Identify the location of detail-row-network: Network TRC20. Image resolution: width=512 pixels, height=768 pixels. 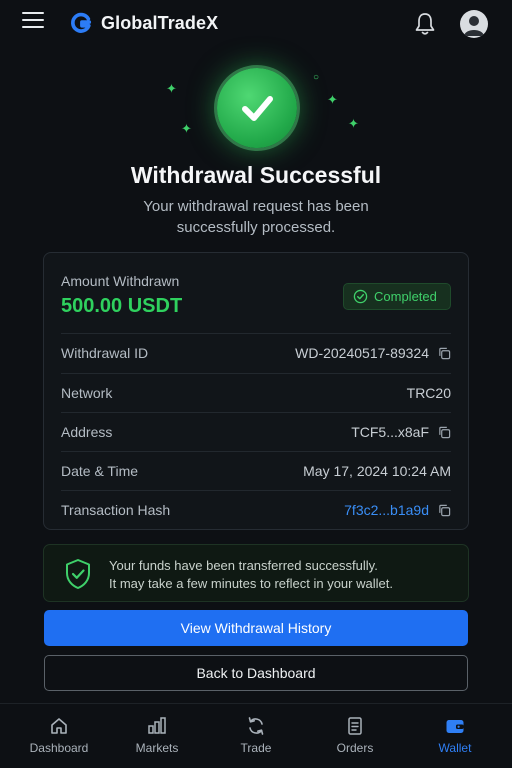
(256, 392).